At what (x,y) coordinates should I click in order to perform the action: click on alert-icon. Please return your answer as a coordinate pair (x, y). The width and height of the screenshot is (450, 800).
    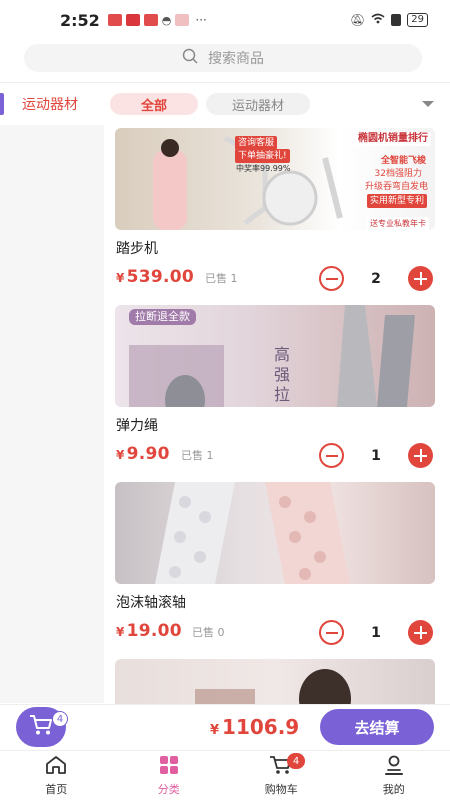
    Looking at the image, I should click on (396, 20).